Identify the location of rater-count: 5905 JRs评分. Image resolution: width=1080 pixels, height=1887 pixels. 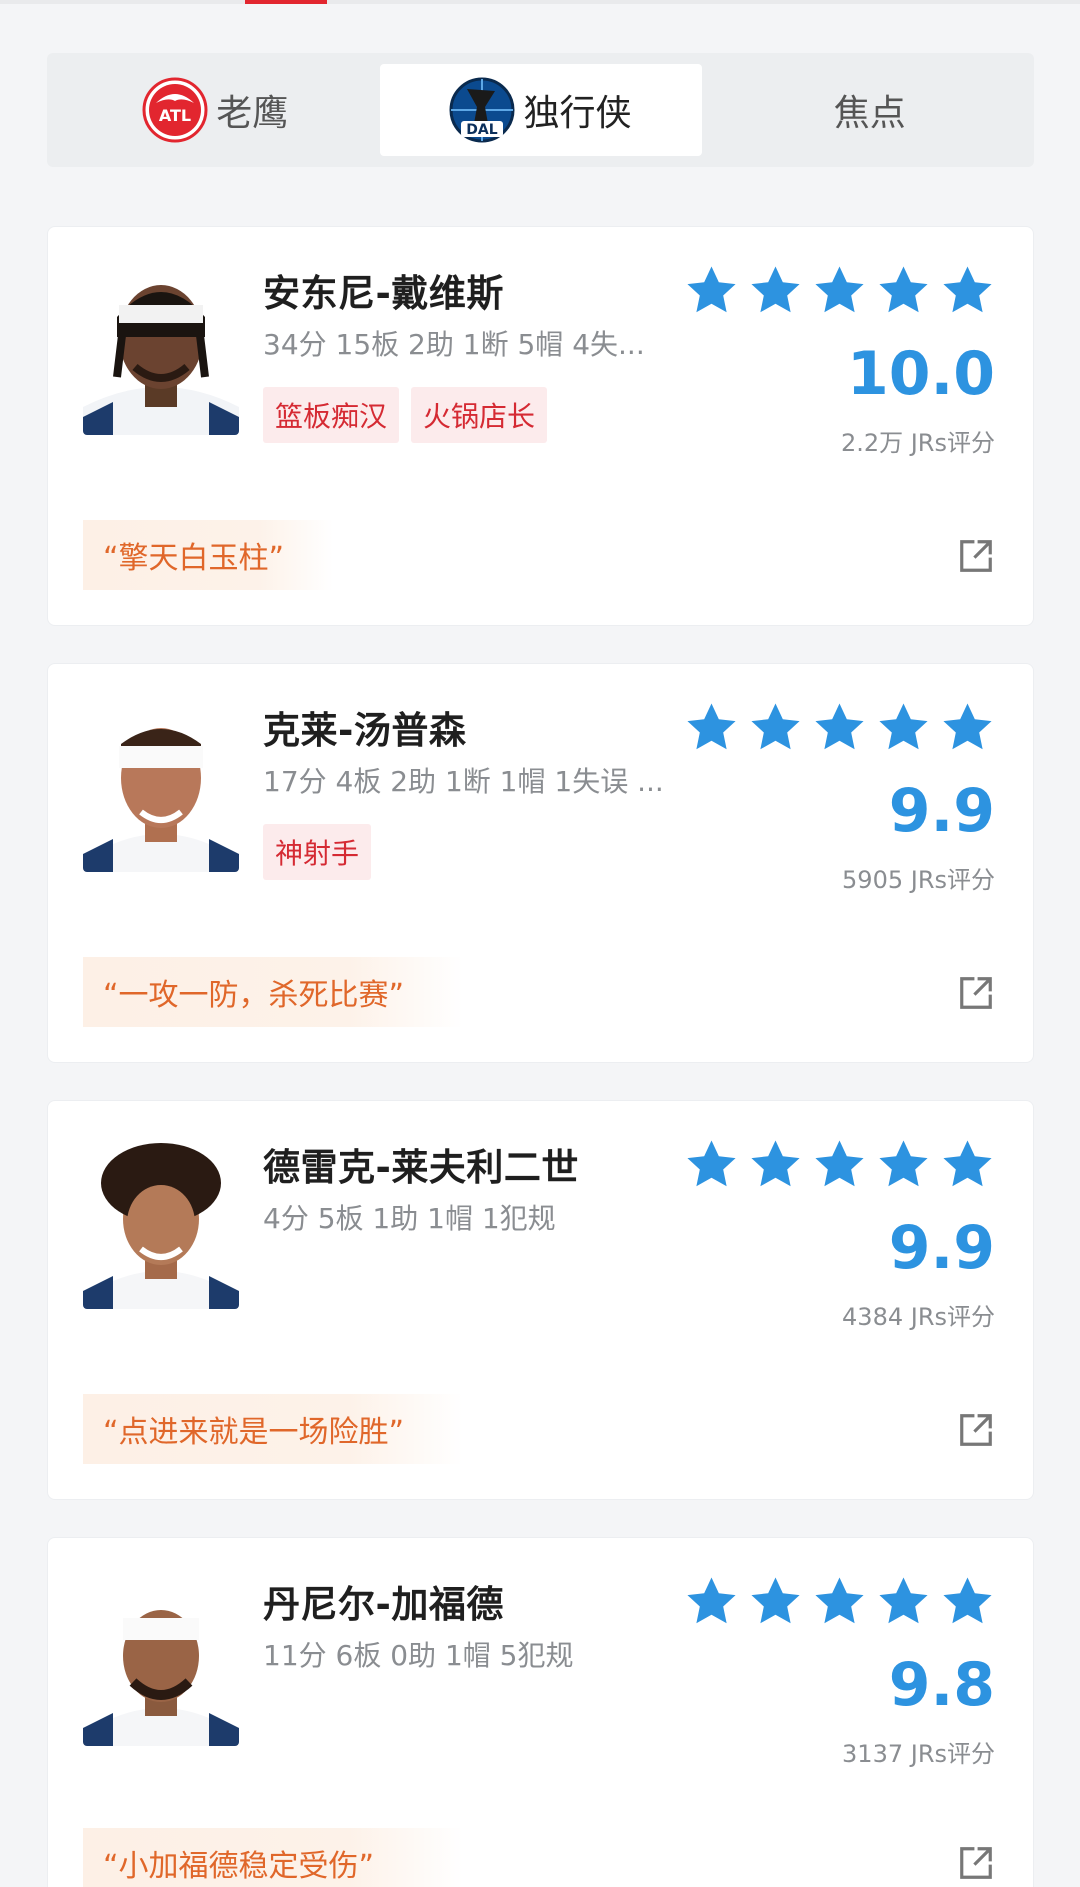
(918, 880).